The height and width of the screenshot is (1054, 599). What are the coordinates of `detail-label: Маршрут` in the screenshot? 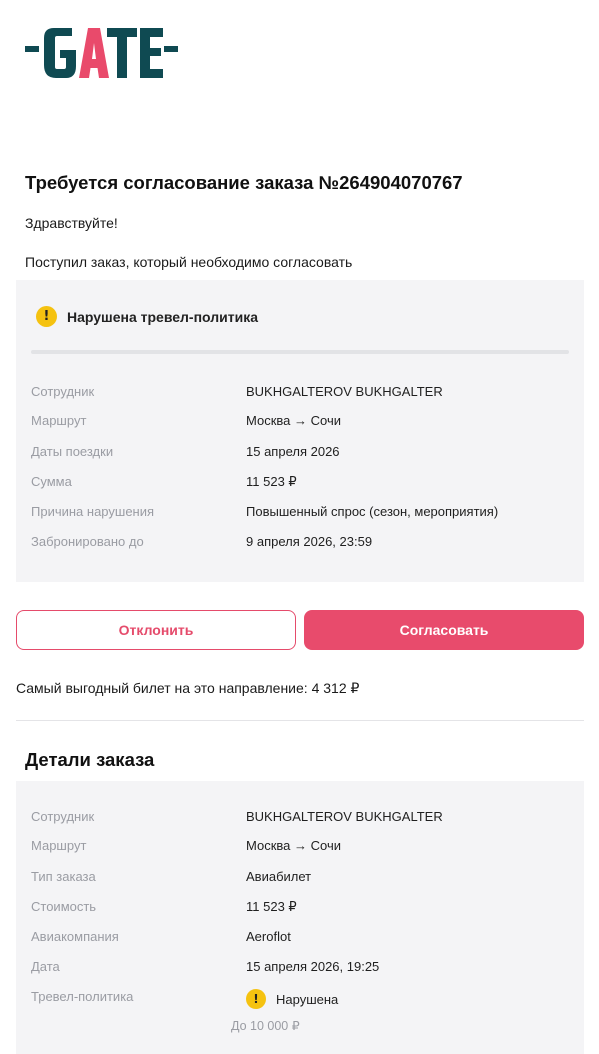 It's located at (59, 845).